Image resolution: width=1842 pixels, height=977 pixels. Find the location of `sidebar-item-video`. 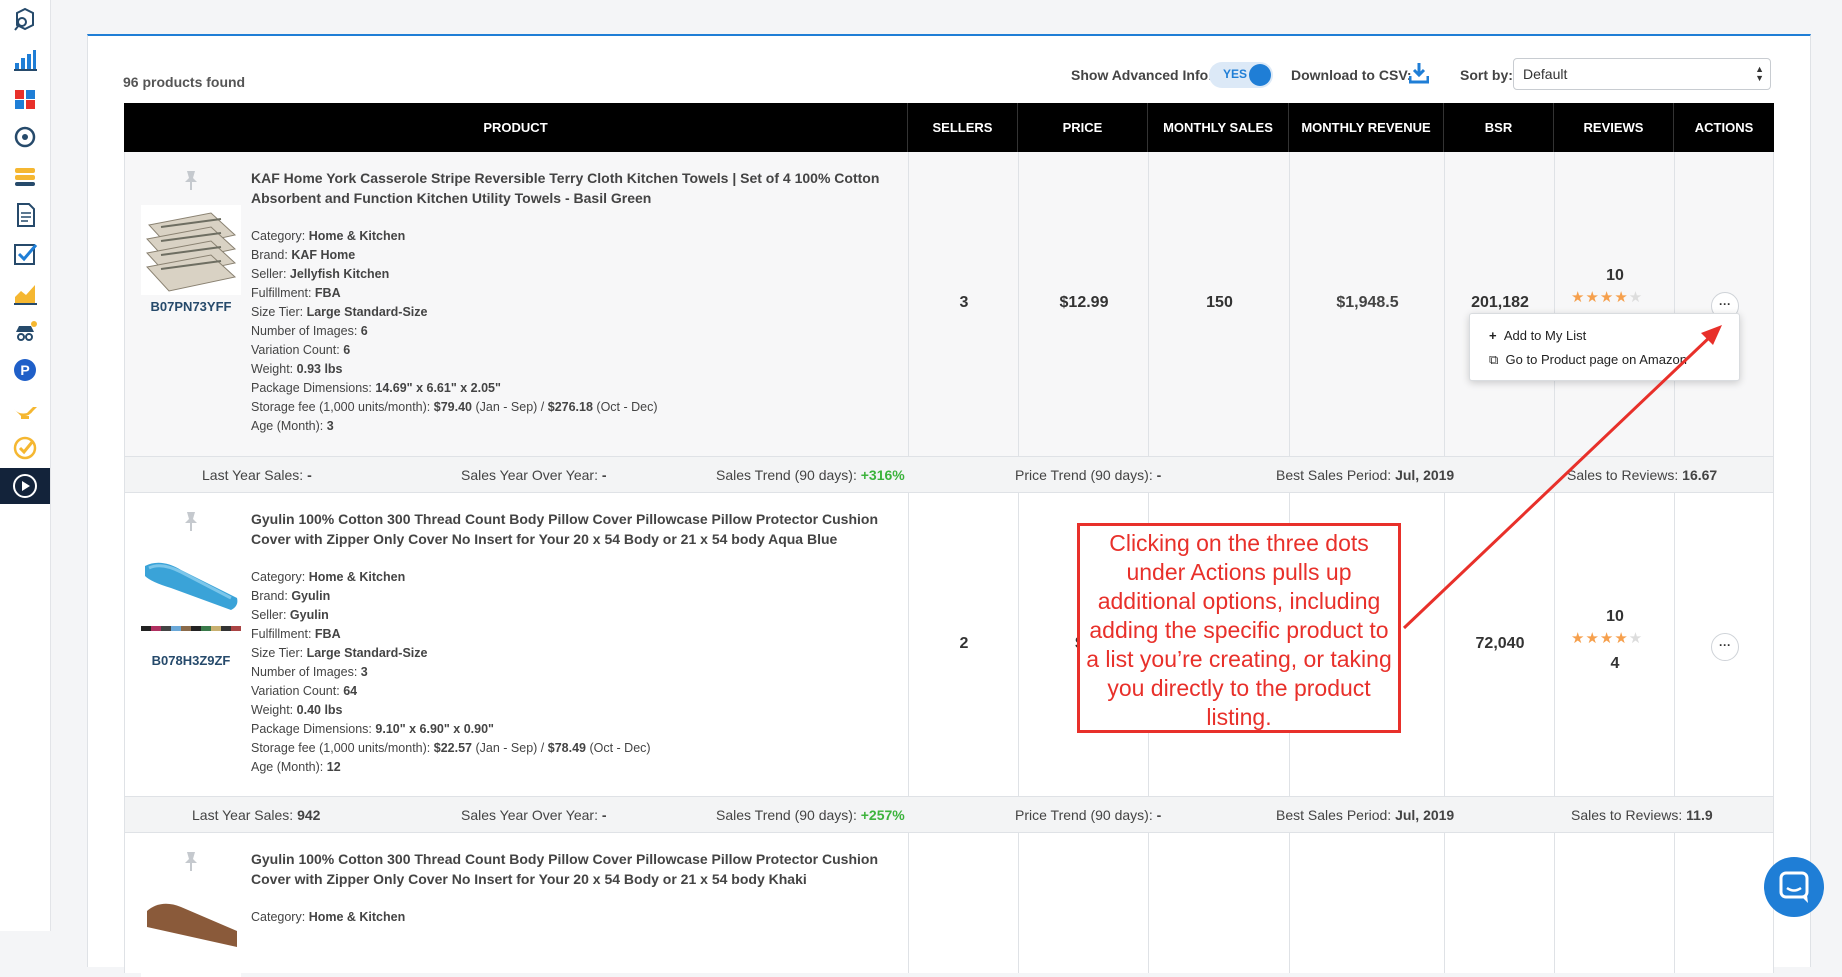

sidebar-item-video is located at coordinates (25, 486).